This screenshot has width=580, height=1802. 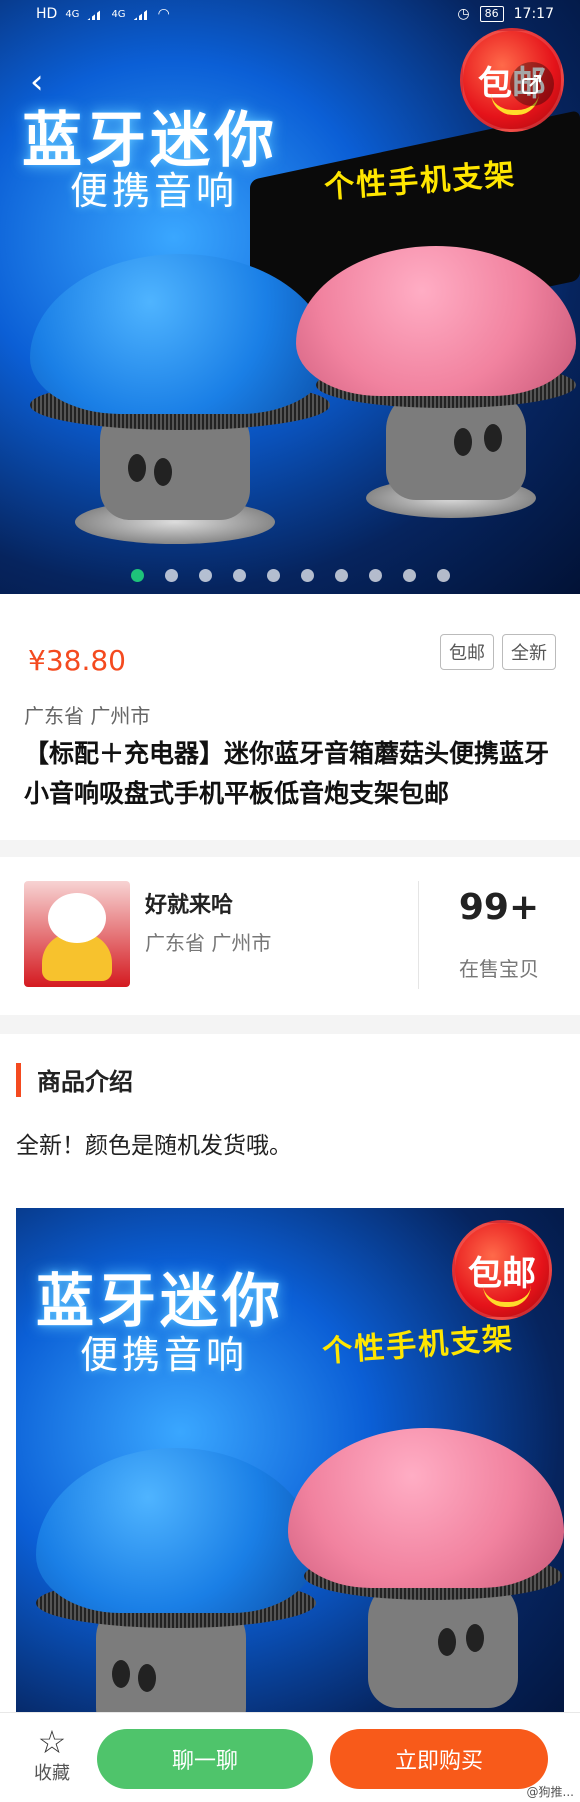 What do you see at coordinates (163, 14) in the screenshot?
I see `wifi-icon: ◠` at bounding box center [163, 14].